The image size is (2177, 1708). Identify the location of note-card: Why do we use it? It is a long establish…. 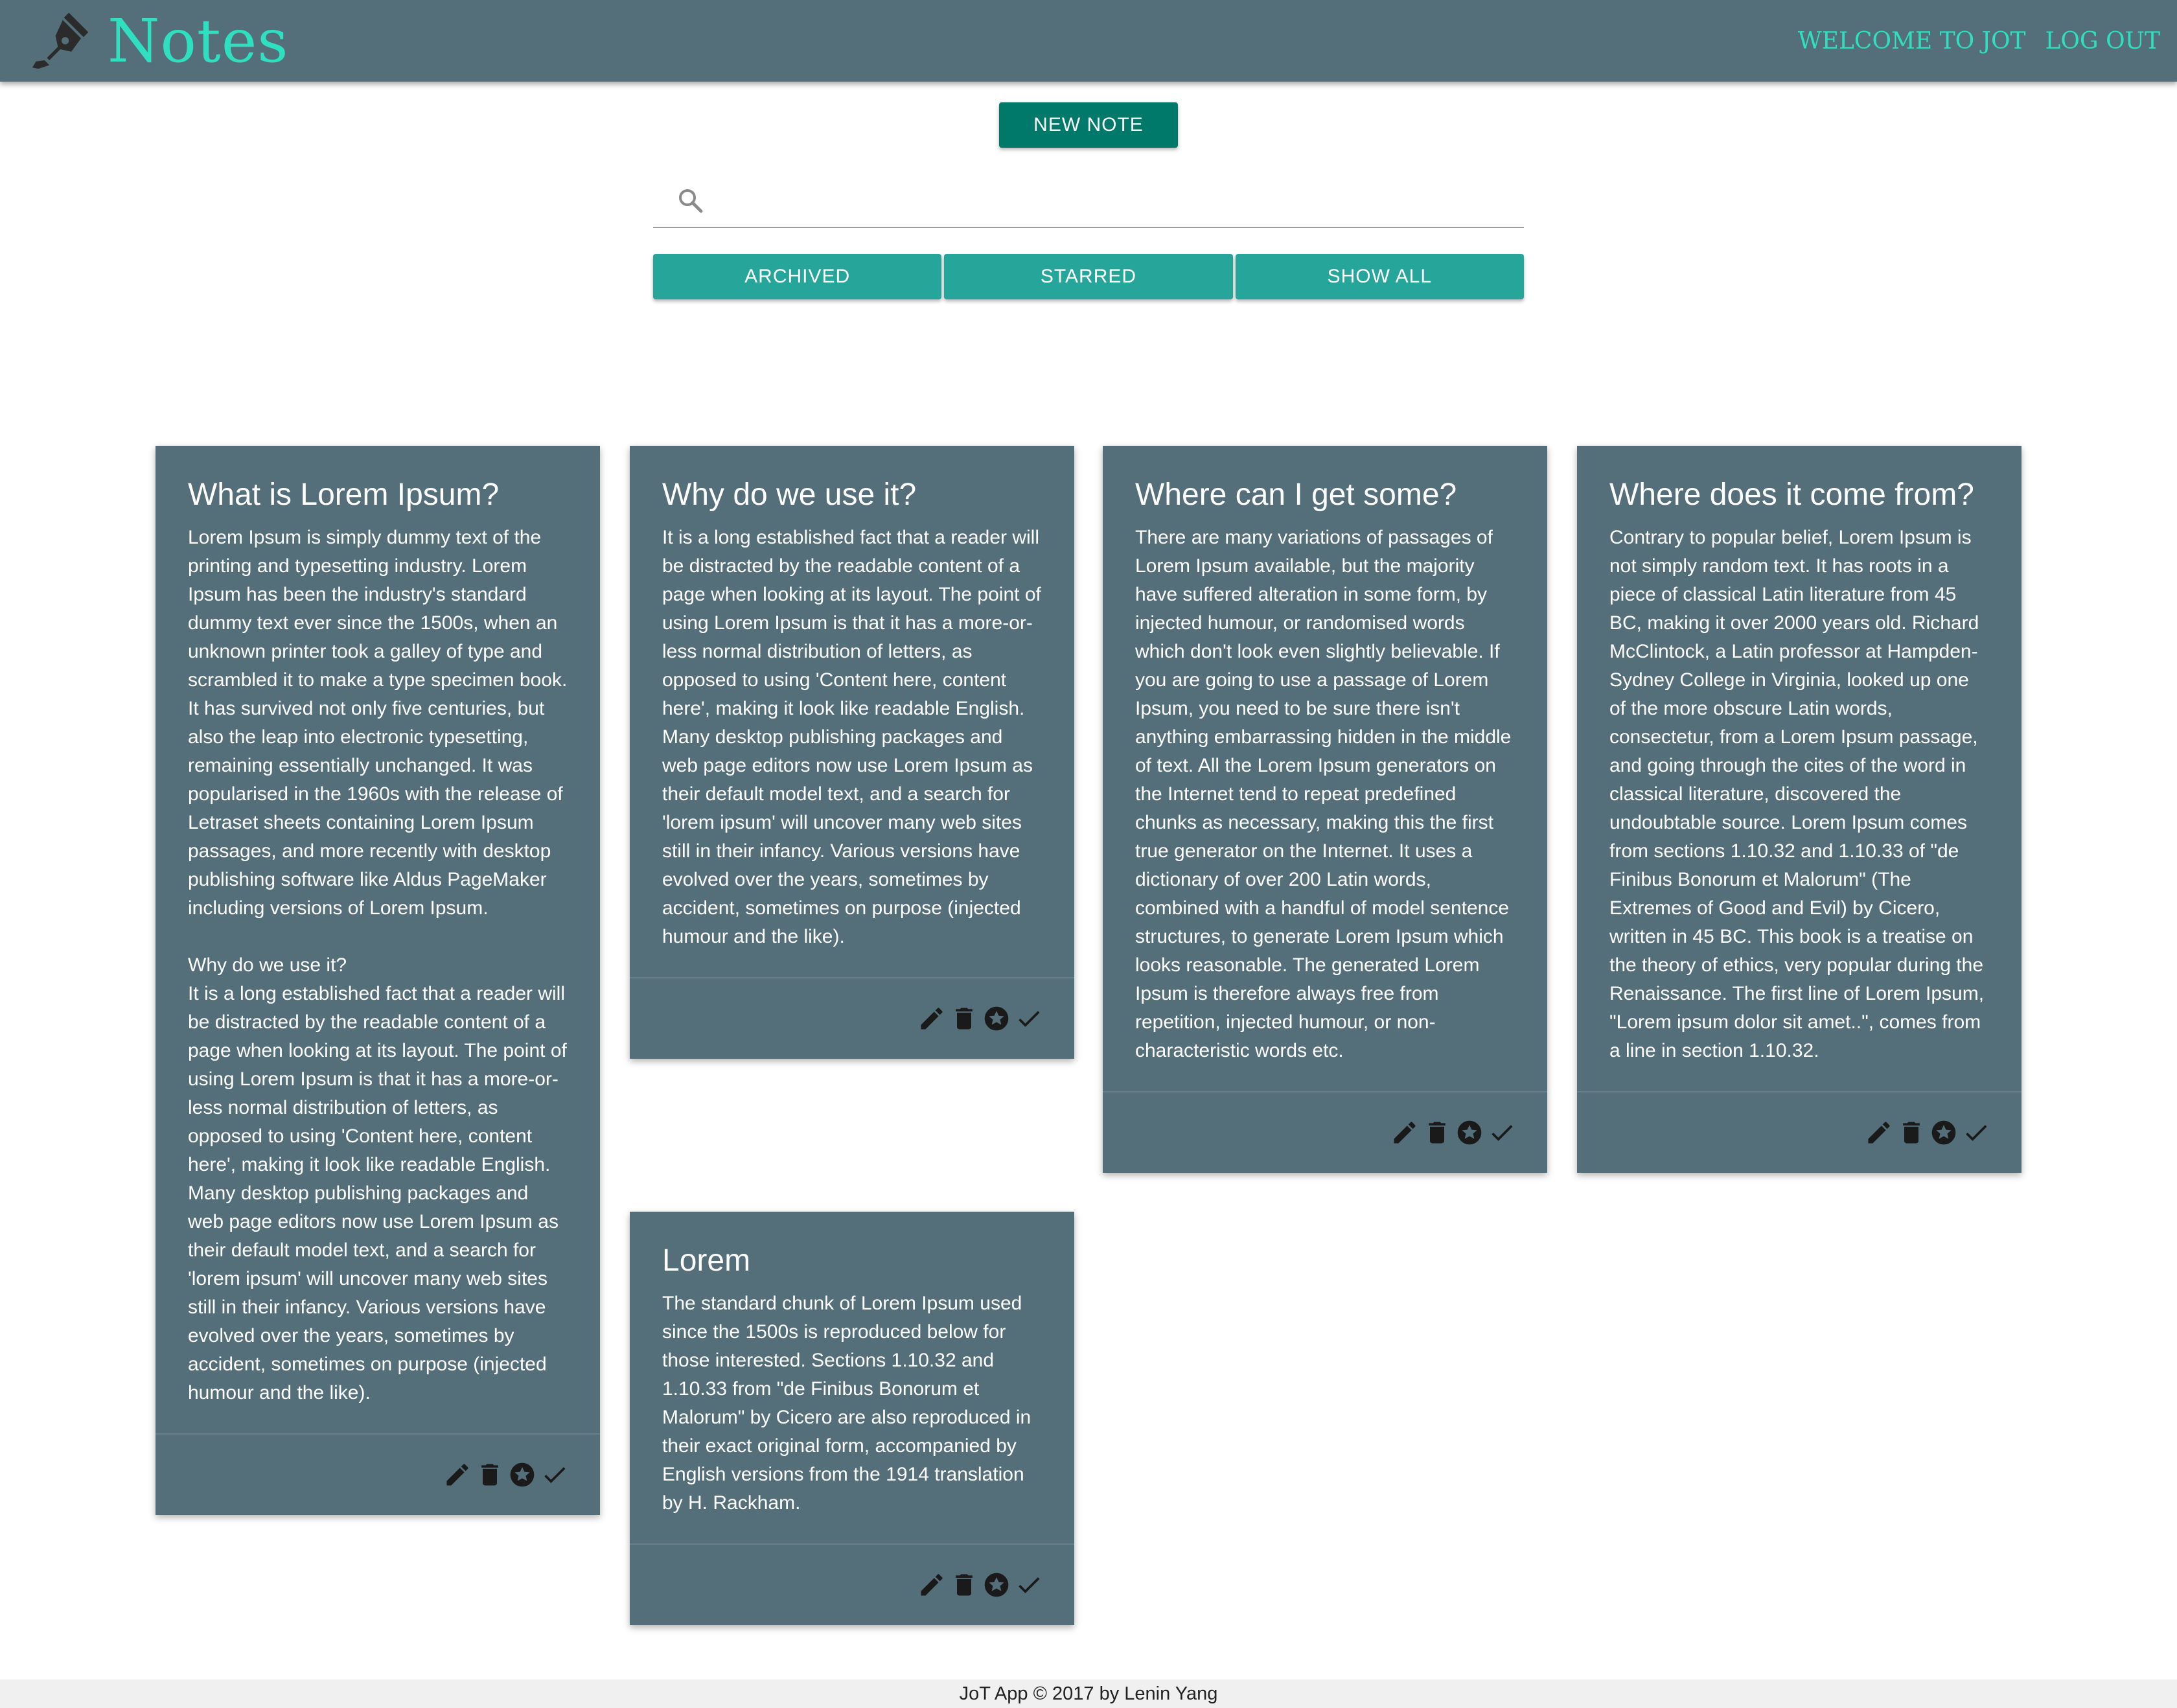
(852, 752).